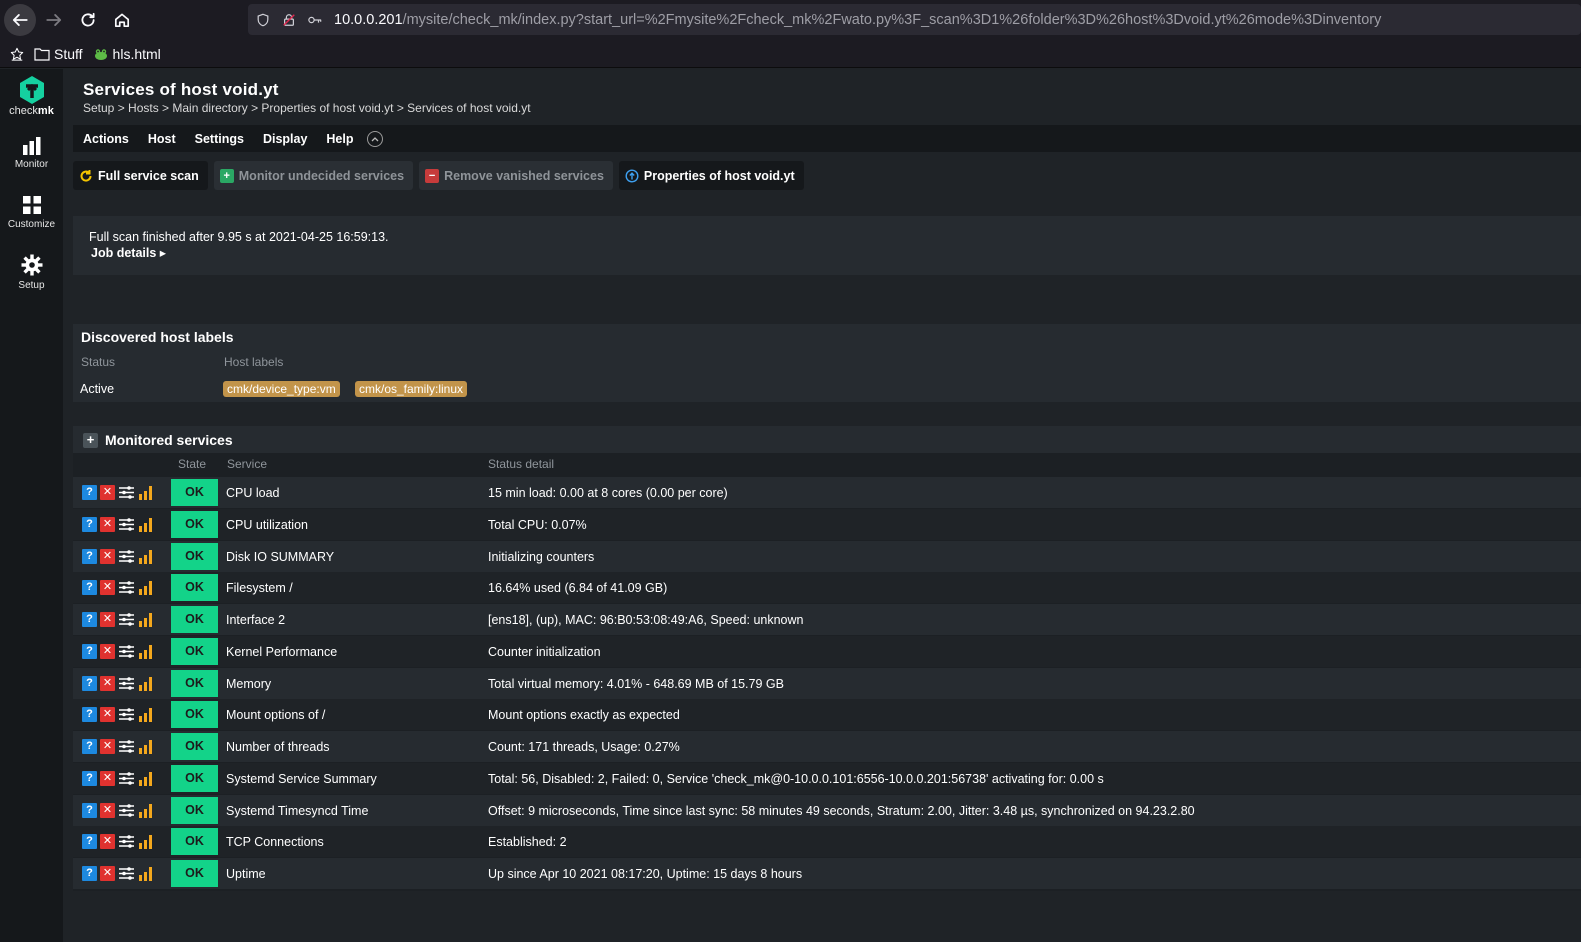 The width and height of the screenshot is (1581, 942). Describe the element at coordinates (313, 175) in the screenshot. I see `monitor-undecided-services-button: + Monitor undecided services` at that location.